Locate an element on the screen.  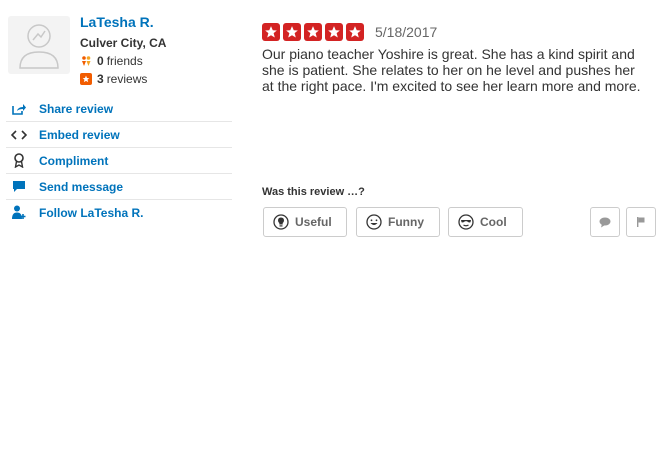
reviews-count-label: reviews is located at coordinates (127, 79).